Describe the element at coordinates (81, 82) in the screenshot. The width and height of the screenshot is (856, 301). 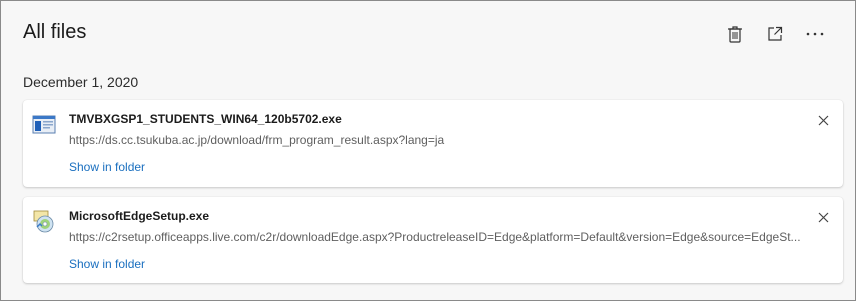
I see `date-group-header: December 1, 2020` at that location.